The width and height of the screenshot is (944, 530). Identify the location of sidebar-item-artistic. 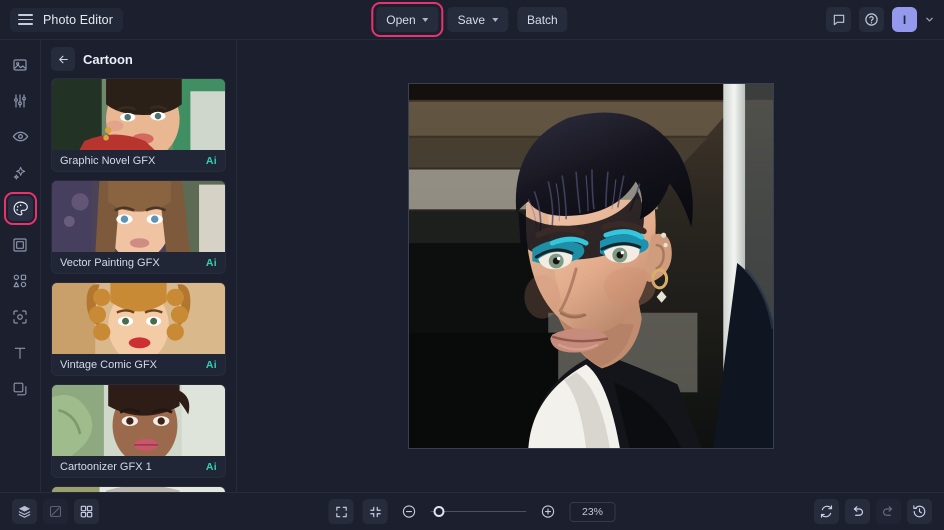
(20, 208).